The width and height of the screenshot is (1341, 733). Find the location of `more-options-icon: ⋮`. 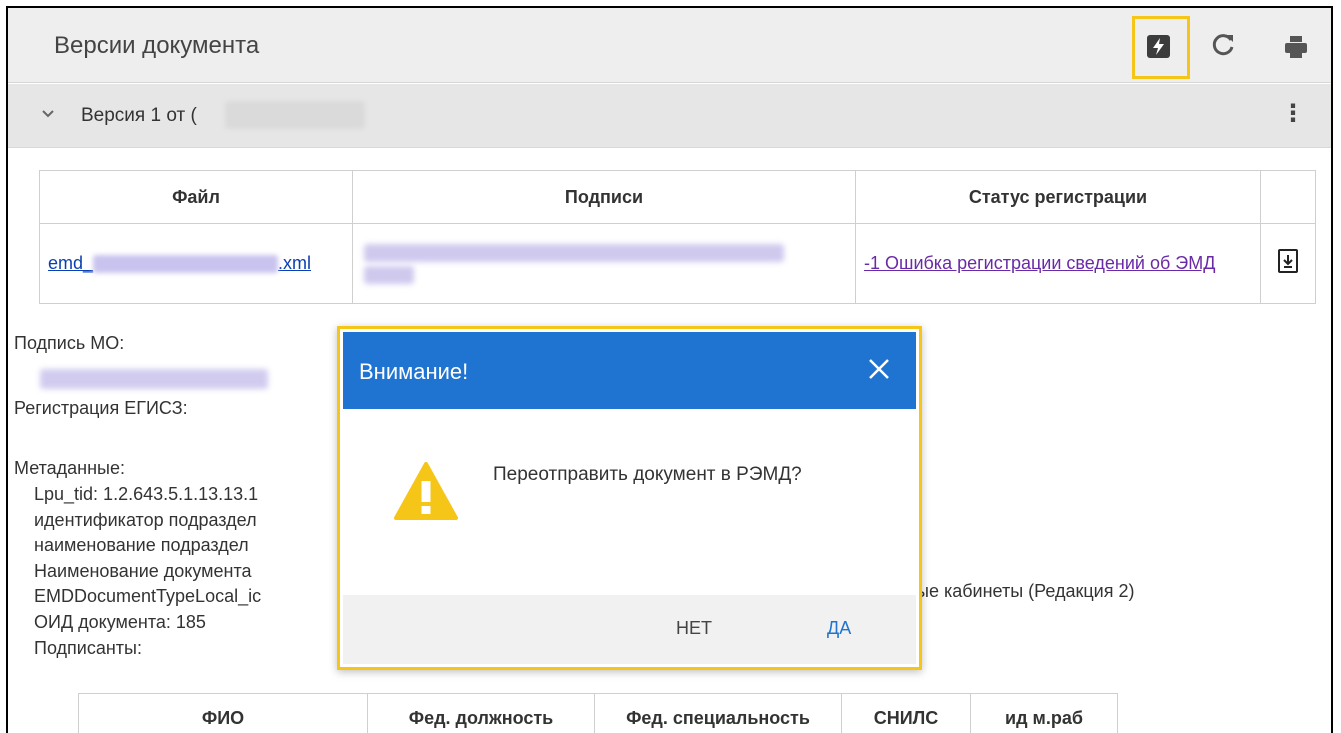

more-options-icon: ⋮ is located at coordinates (1293, 114).